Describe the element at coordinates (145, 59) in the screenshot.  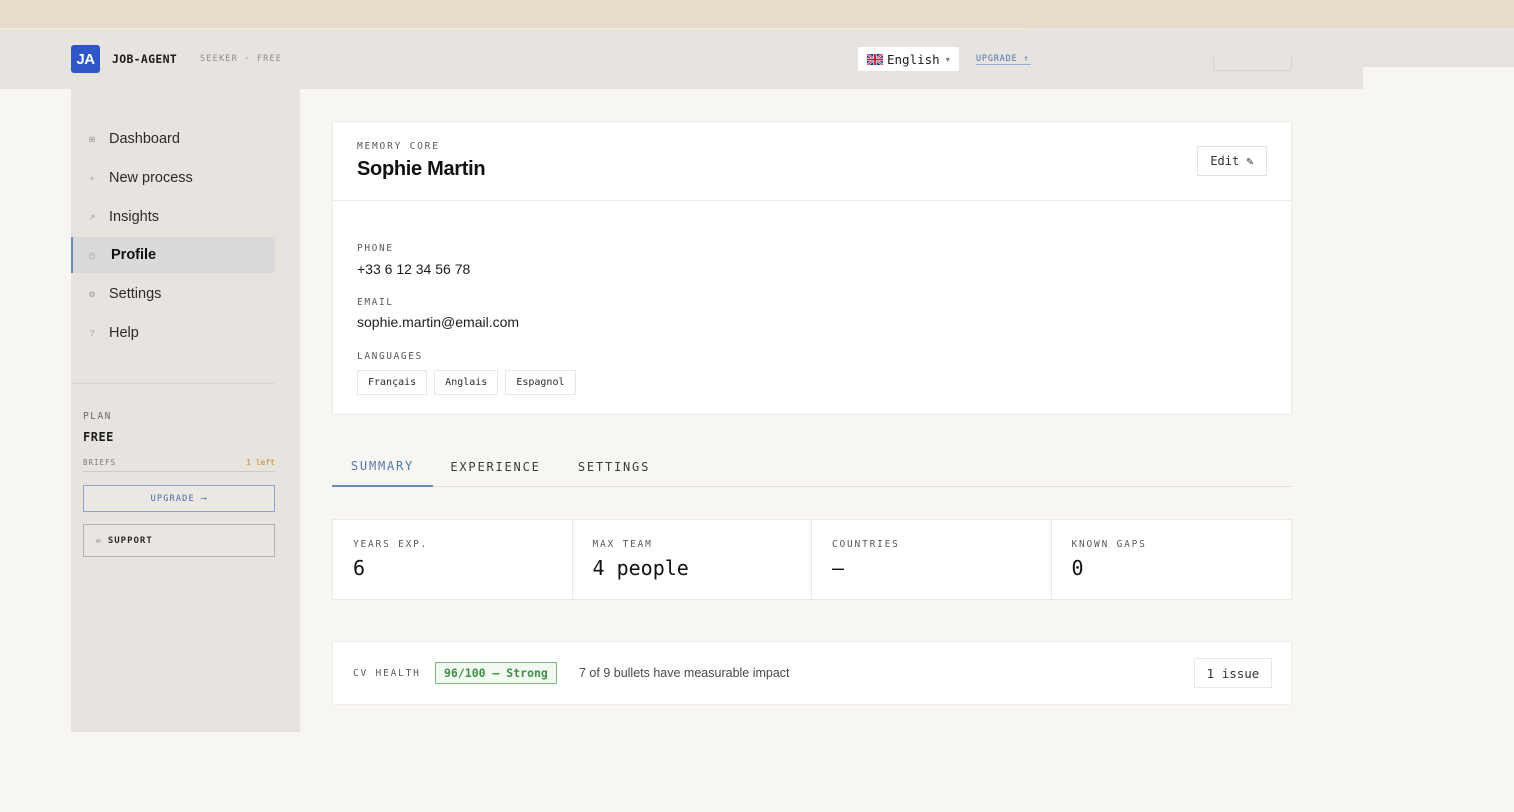
I see `brand-name: JOB-AGENT` at that location.